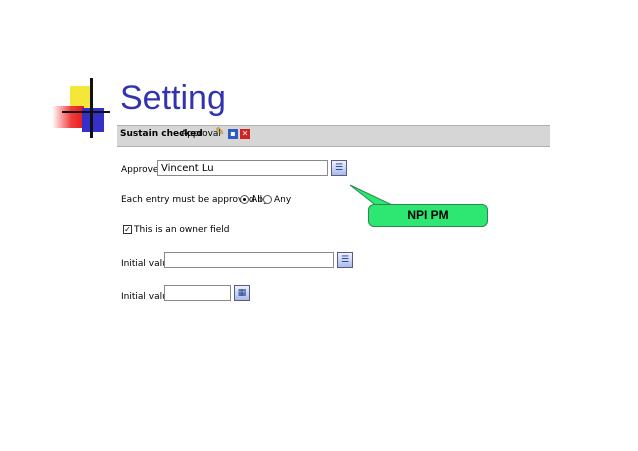 The width and height of the screenshot is (638, 451). What do you see at coordinates (86, 112) in the screenshot?
I see `logo-horizontal-line` at bounding box center [86, 112].